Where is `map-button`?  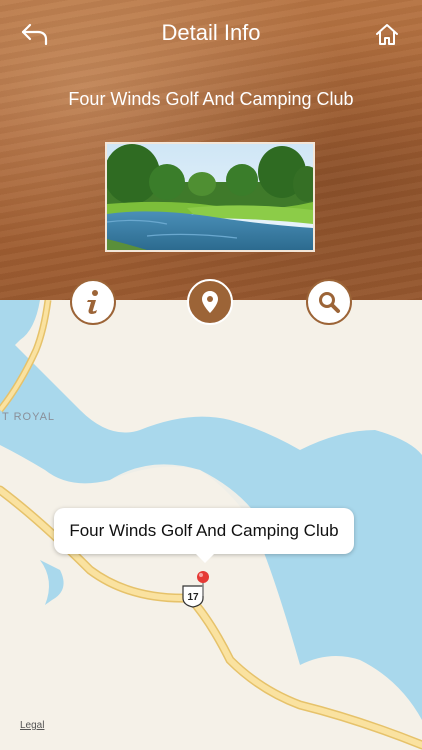 map-button is located at coordinates (210, 302).